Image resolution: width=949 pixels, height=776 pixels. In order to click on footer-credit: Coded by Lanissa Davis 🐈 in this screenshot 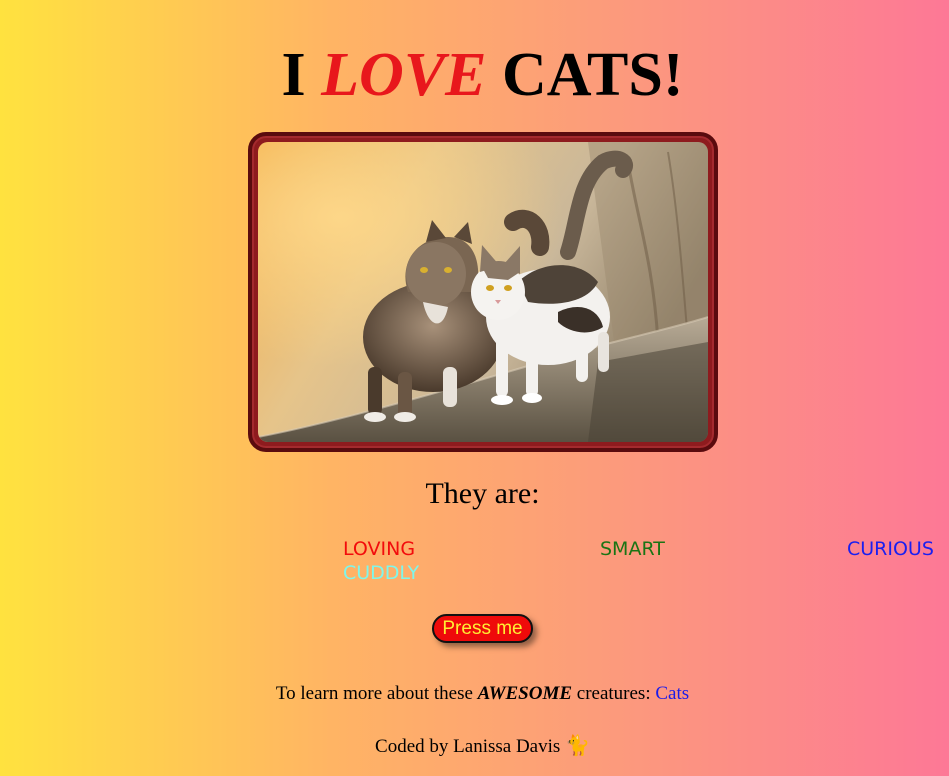, I will do `click(474, 746)`.